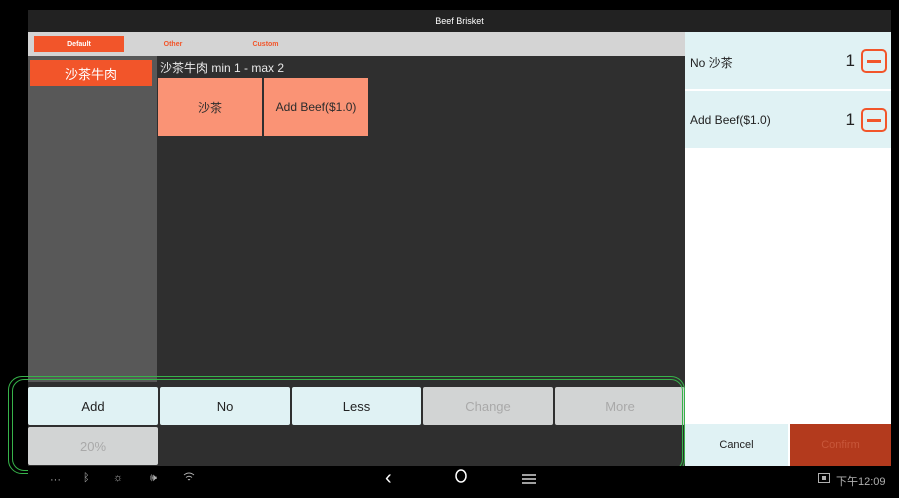 The height and width of the screenshot is (498, 899). What do you see at coordinates (356, 44) in the screenshot?
I see `tab-bar: Default Other Custom` at bounding box center [356, 44].